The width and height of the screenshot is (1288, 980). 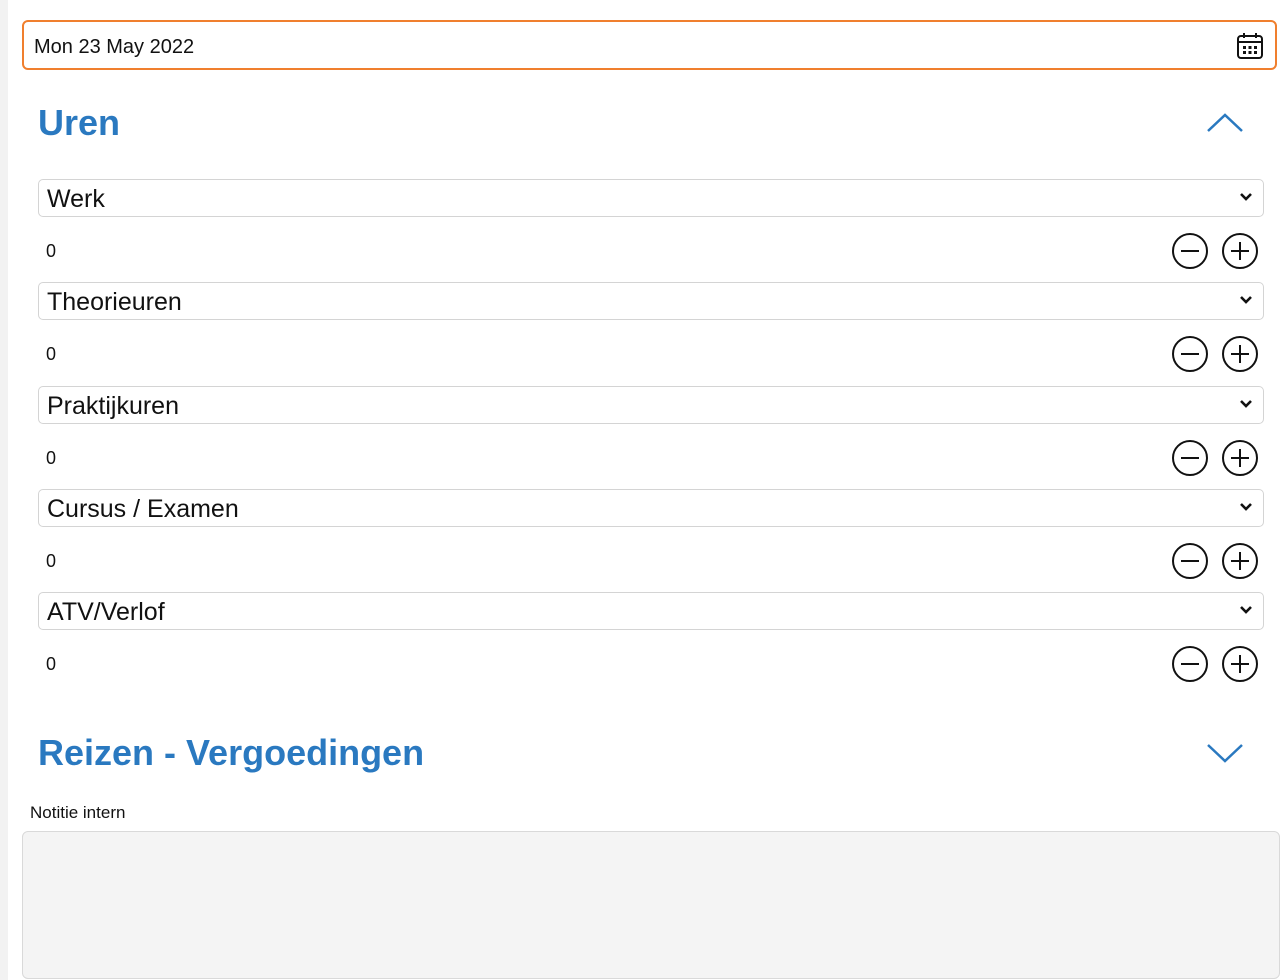 What do you see at coordinates (651, 198) in the screenshot?
I see `uren-type-select-werk: Werk` at bounding box center [651, 198].